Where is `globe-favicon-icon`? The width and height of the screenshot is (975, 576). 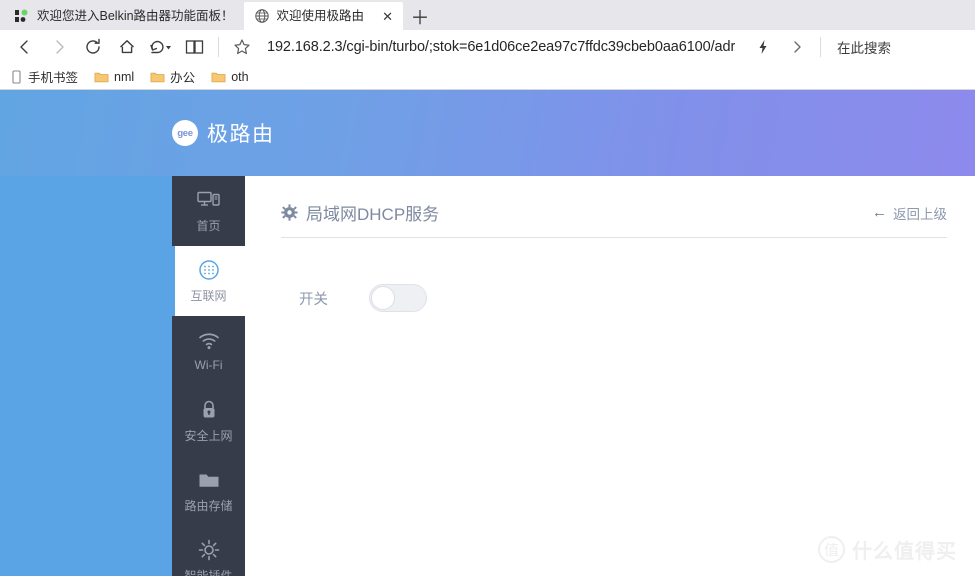
globe-favicon-icon is located at coordinates (262, 16).